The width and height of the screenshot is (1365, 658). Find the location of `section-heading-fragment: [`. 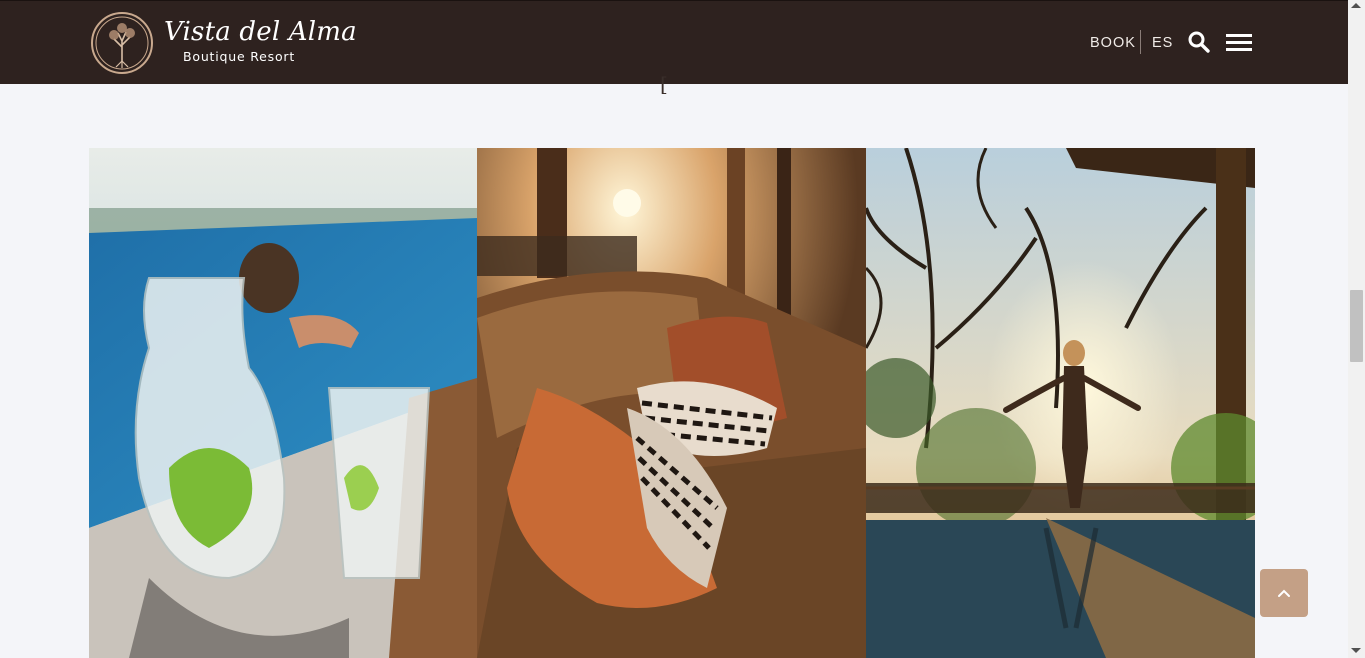

section-heading-fragment: [ is located at coordinates (664, 84).